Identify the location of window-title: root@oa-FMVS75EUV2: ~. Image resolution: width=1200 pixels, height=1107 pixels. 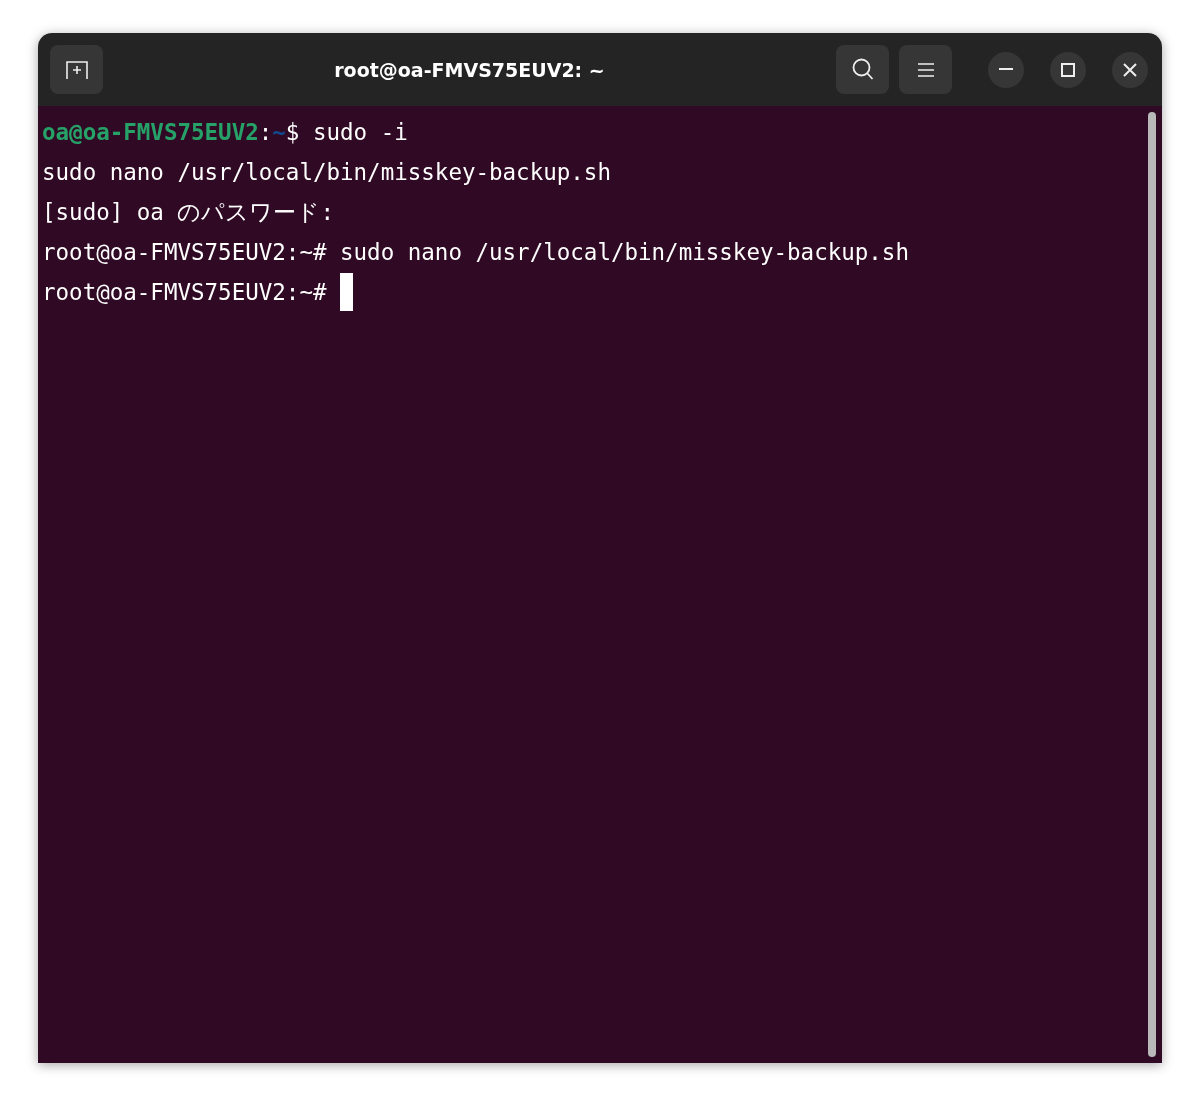
(469, 69).